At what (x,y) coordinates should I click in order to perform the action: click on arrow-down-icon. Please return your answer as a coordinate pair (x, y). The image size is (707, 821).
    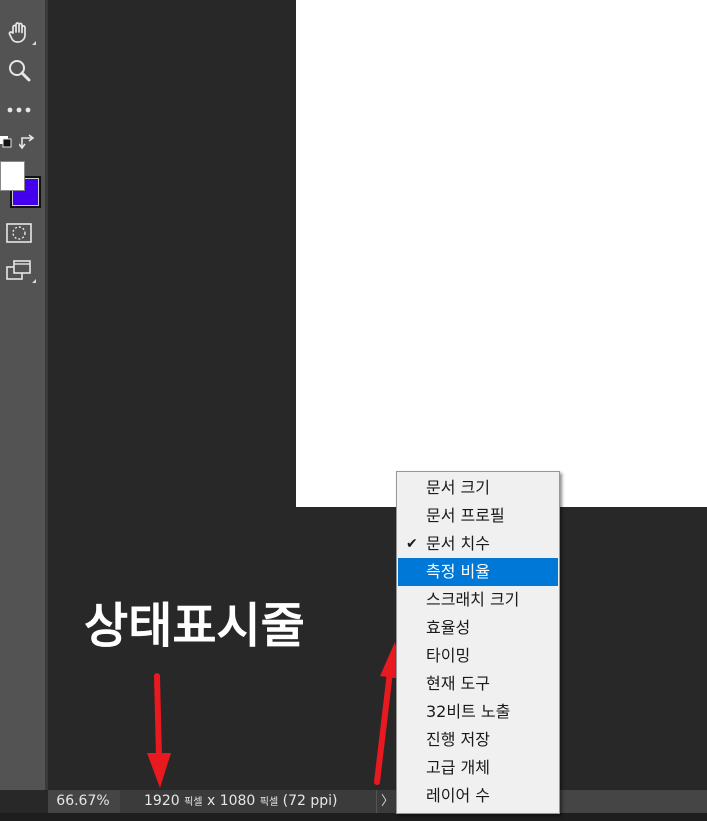
    Looking at the image, I should click on (159, 730).